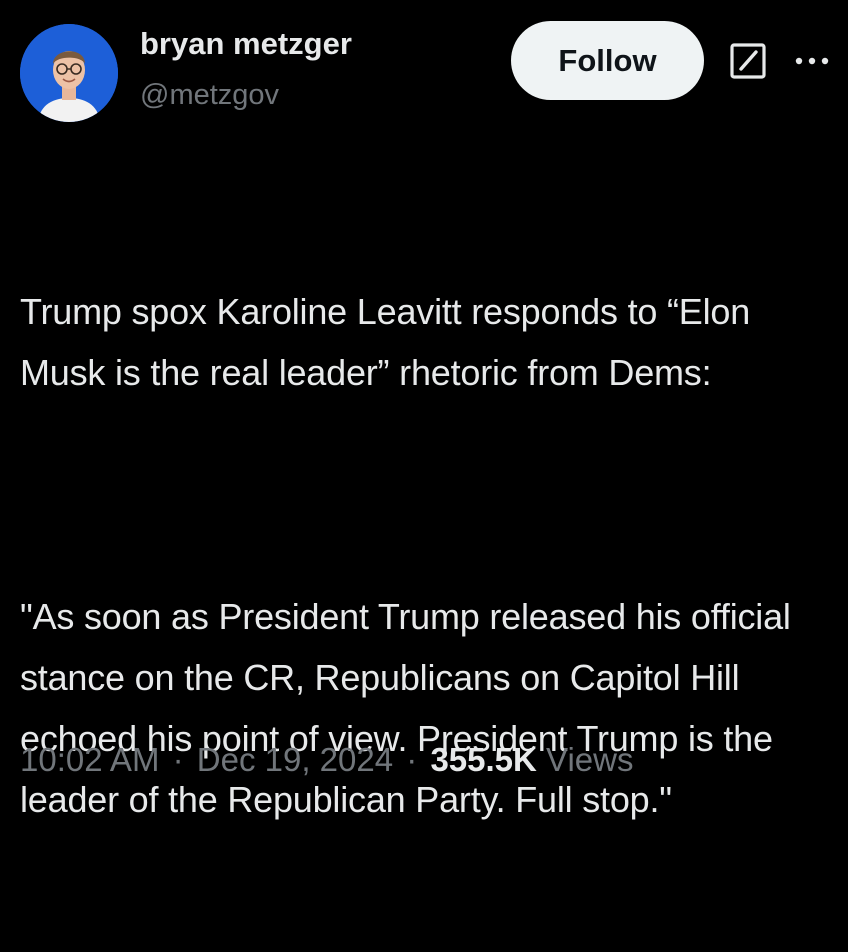 The height and width of the screenshot is (952, 848). I want to click on avatar-image, so click(69, 73).